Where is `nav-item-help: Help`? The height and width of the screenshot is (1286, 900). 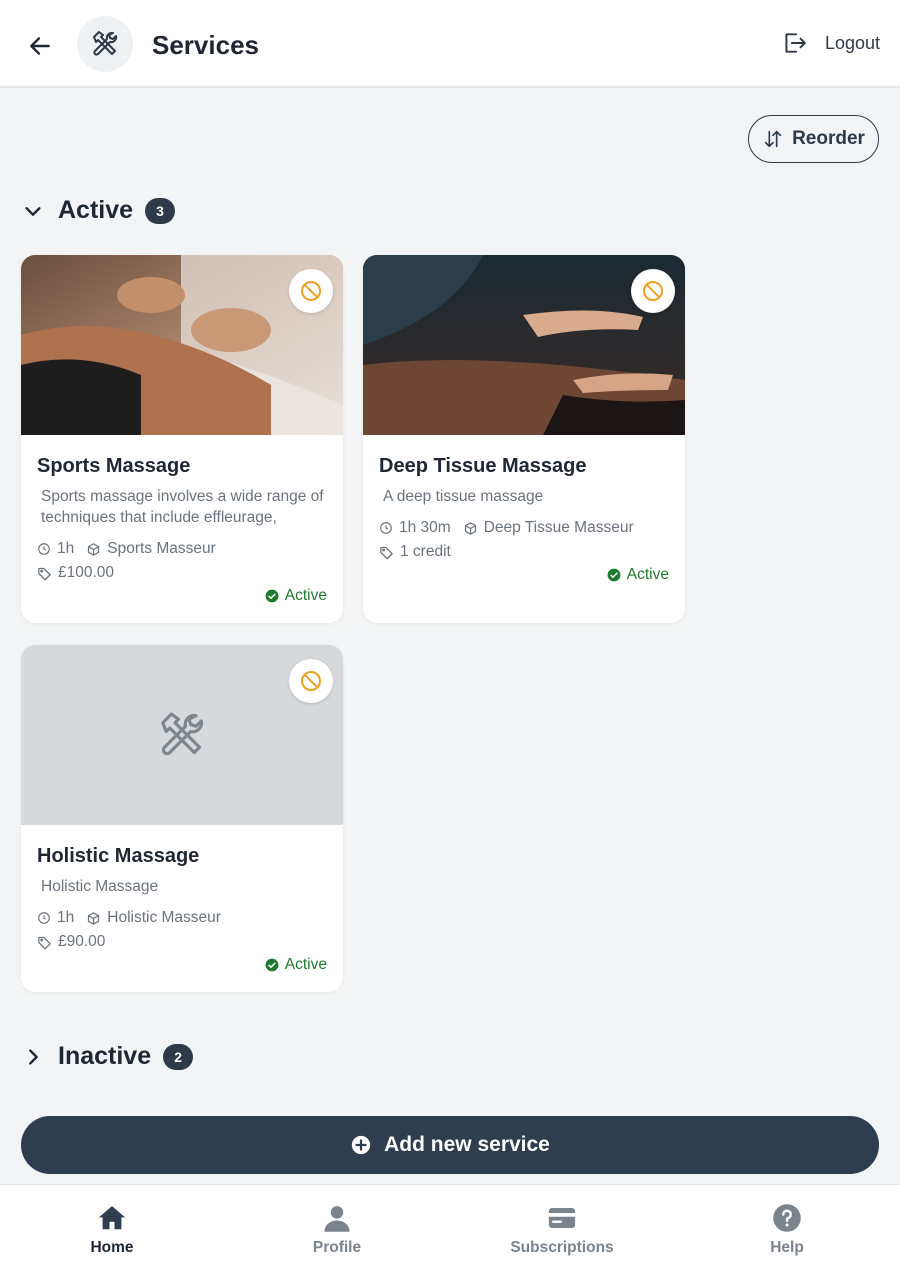
nav-item-help: Help is located at coordinates (787, 1230).